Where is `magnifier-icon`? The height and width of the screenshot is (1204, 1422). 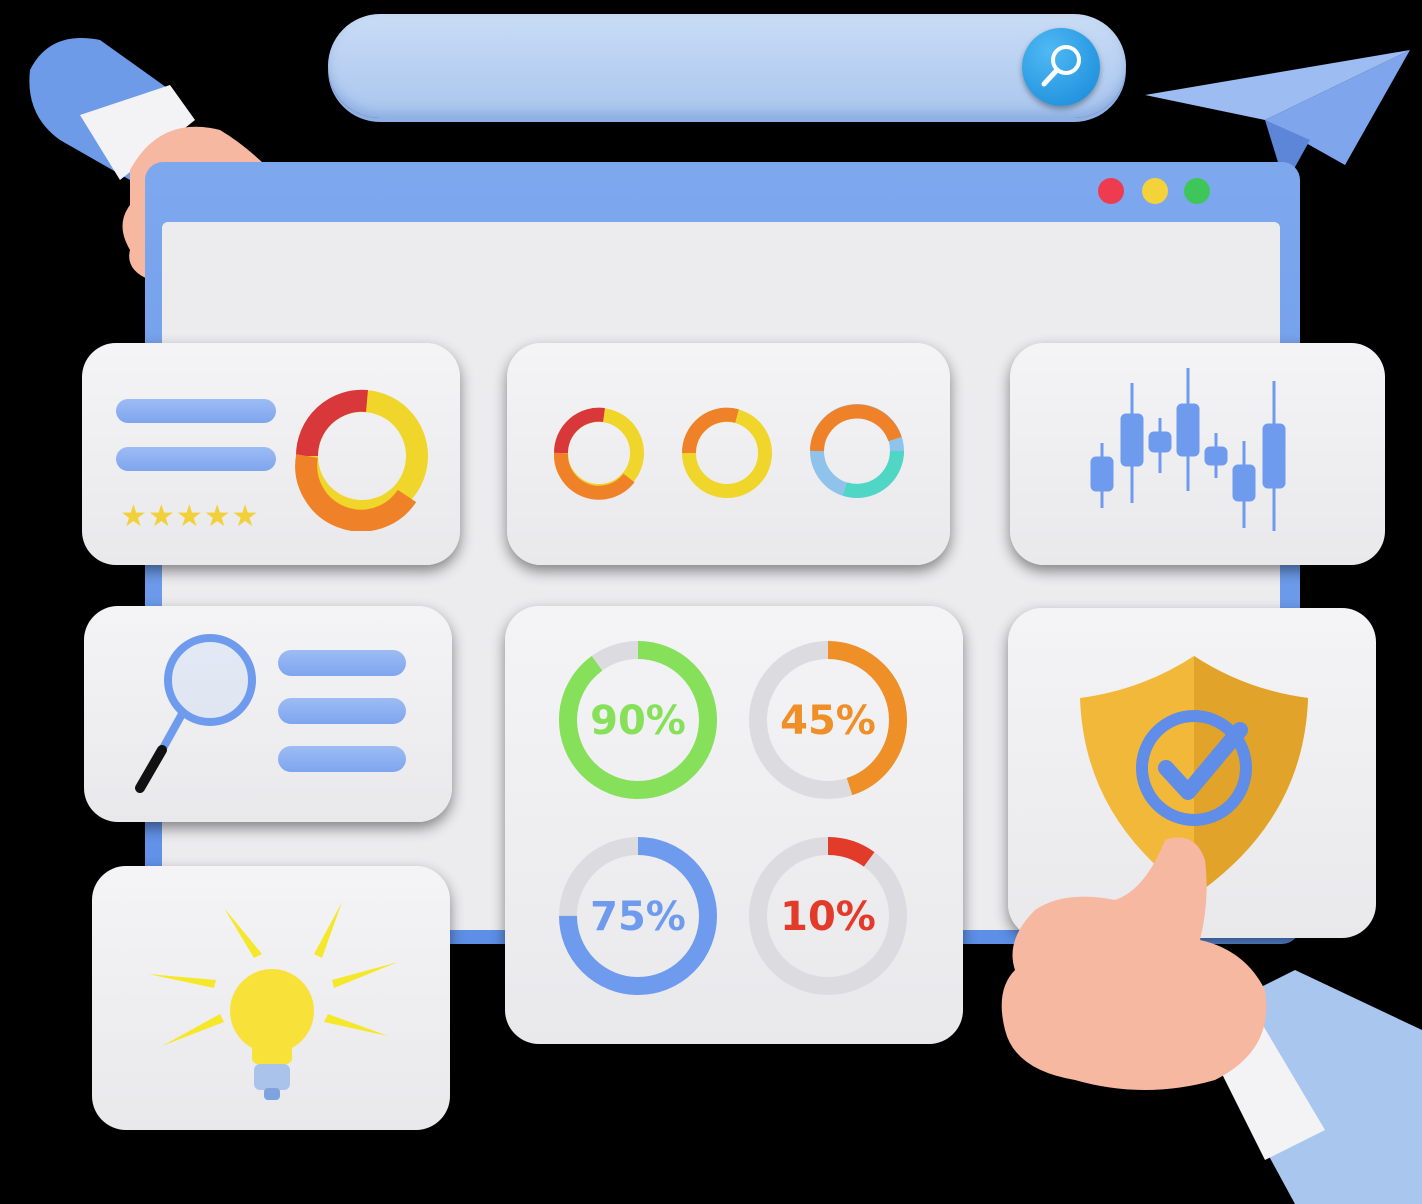 magnifier-icon is located at coordinates (195, 713).